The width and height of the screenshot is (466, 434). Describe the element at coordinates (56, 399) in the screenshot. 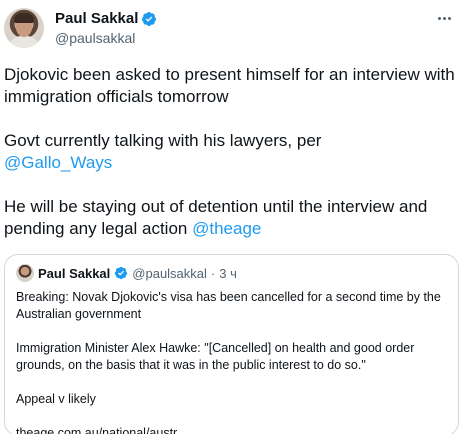

I see `quoted-paragraph-3: Appeal v likely` at that location.